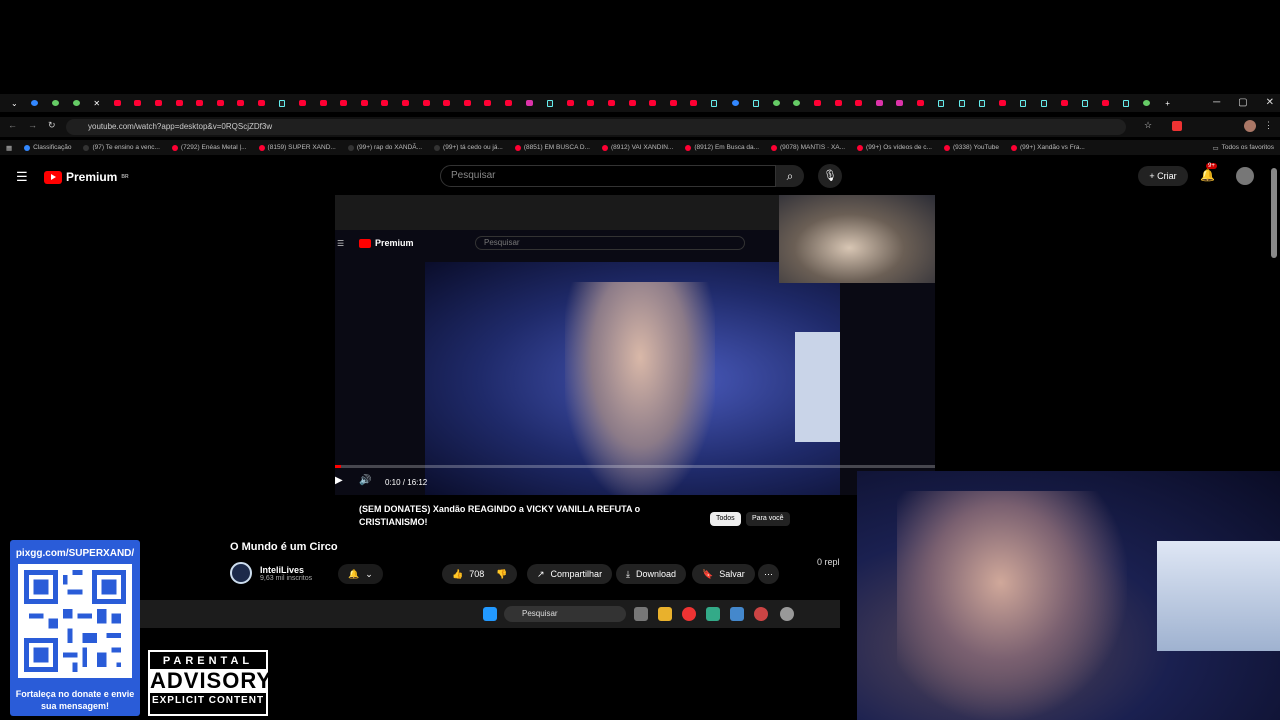  I want to click on page-scrollbar, so click(1274, 213).